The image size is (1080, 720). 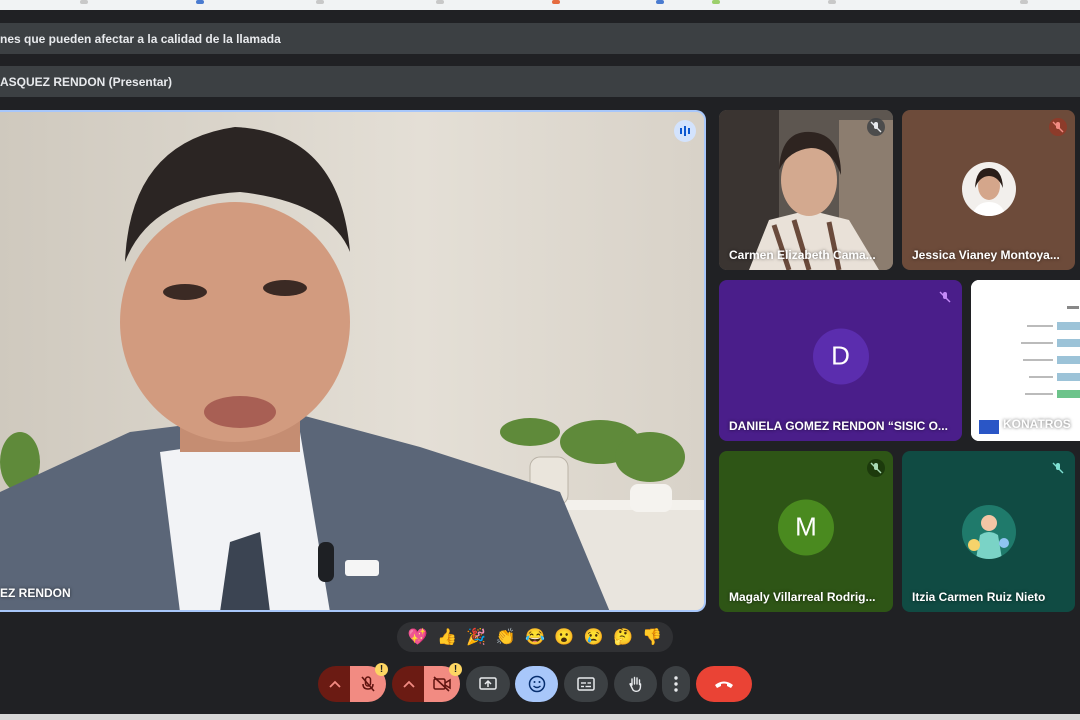 I want to click on presenting-text: ASQUEZ RENDON (Presentar), so click(x=86, y=81).